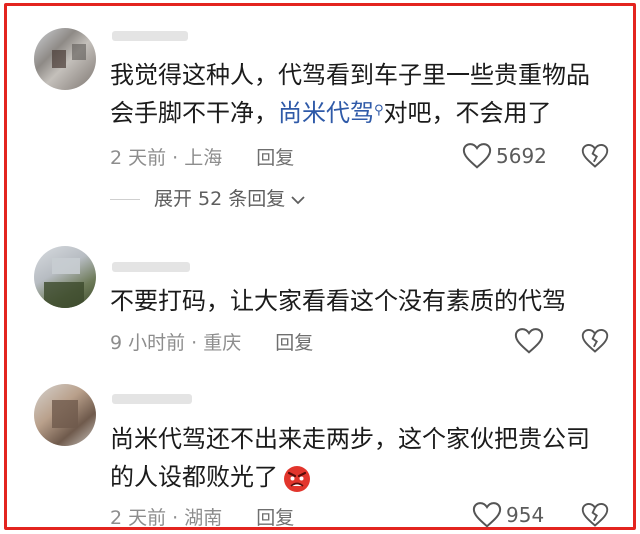  What do you see at coordinates (326, 113) in the screenshot?
I see `mention-link: 尚米代驾` at bounding box center [326, 113].